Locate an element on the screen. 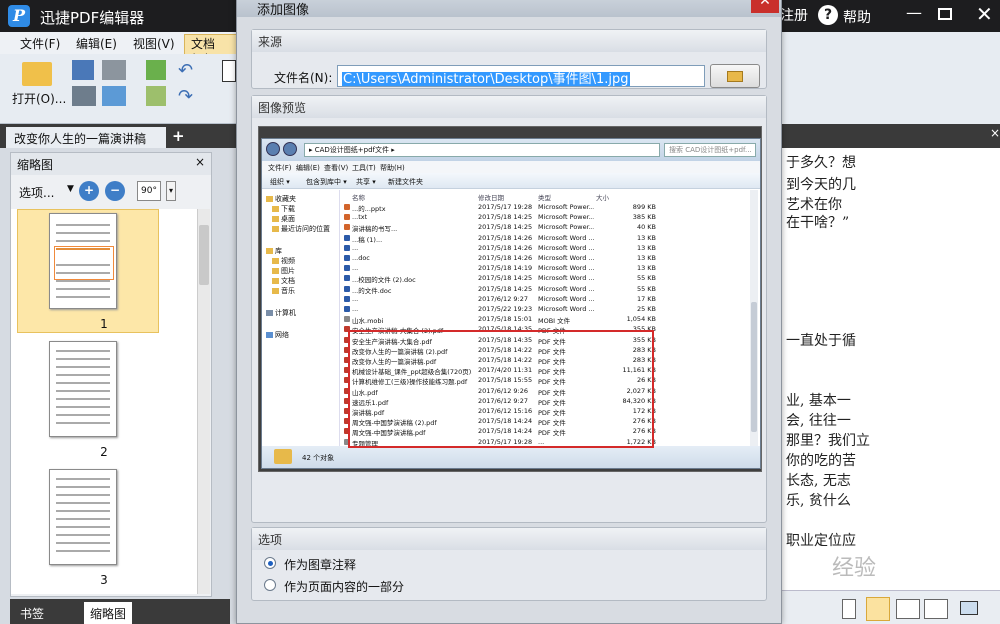 This screenshot has height=624, width=1000. continuous-page-icon is located at coordinates (878, 609).